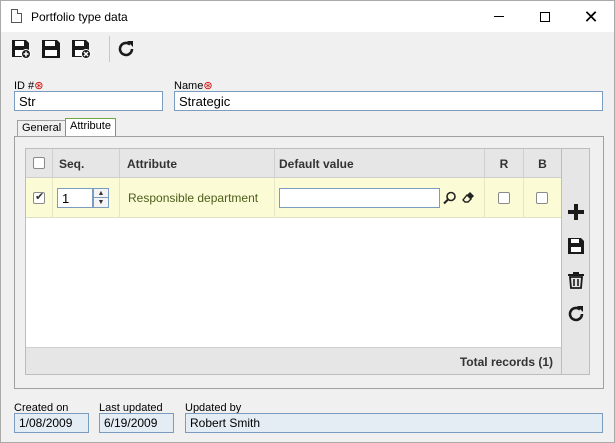 This screenshot has height=443, width=615. I want to click on table-row: ▲ ▼ Responsible department, so click(293, 198).